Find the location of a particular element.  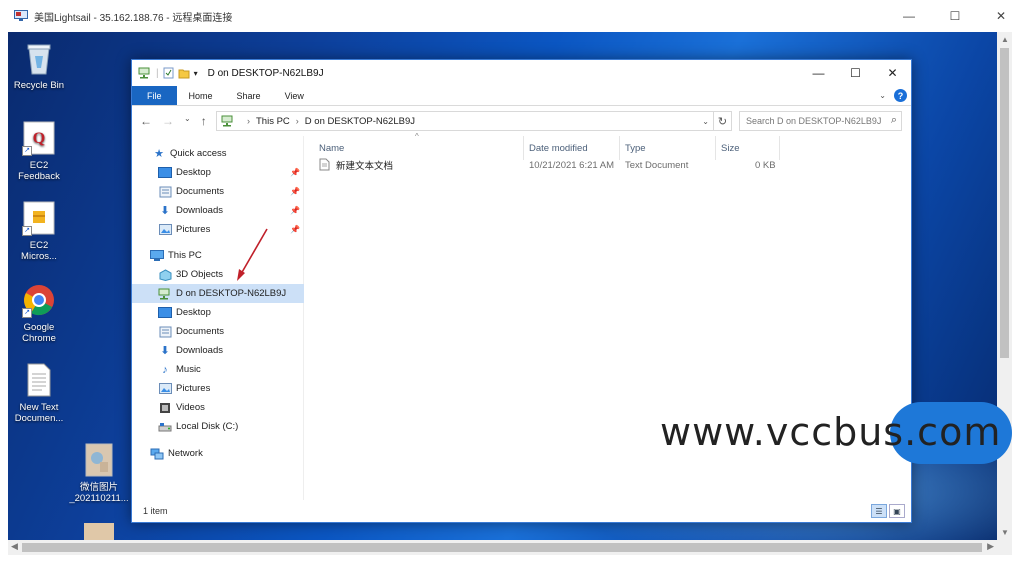

nav-local-disk-c: Local Disk (C:) is located at coordinates (218, 426).